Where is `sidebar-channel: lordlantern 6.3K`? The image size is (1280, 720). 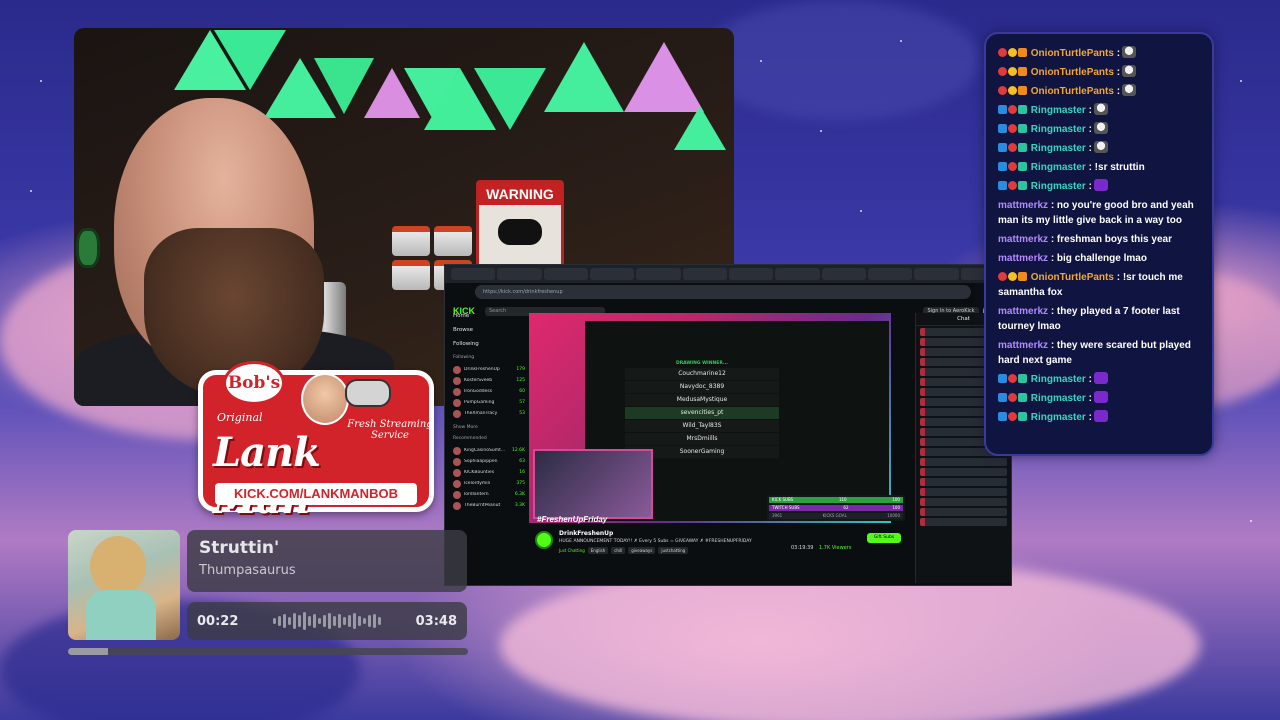
sidebar-channel: lordlantern 6.3K is located at coordinates (489, 494).